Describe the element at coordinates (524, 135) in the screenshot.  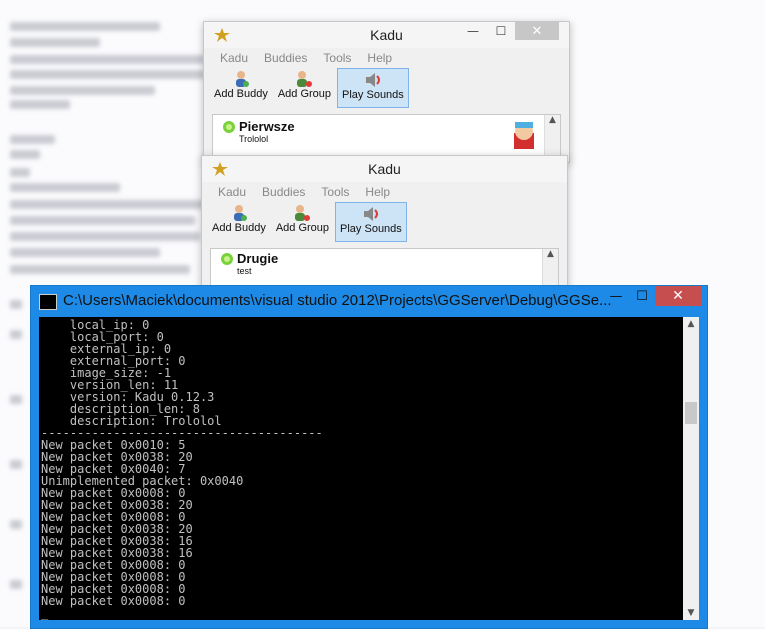
I see `avatar` at that location.